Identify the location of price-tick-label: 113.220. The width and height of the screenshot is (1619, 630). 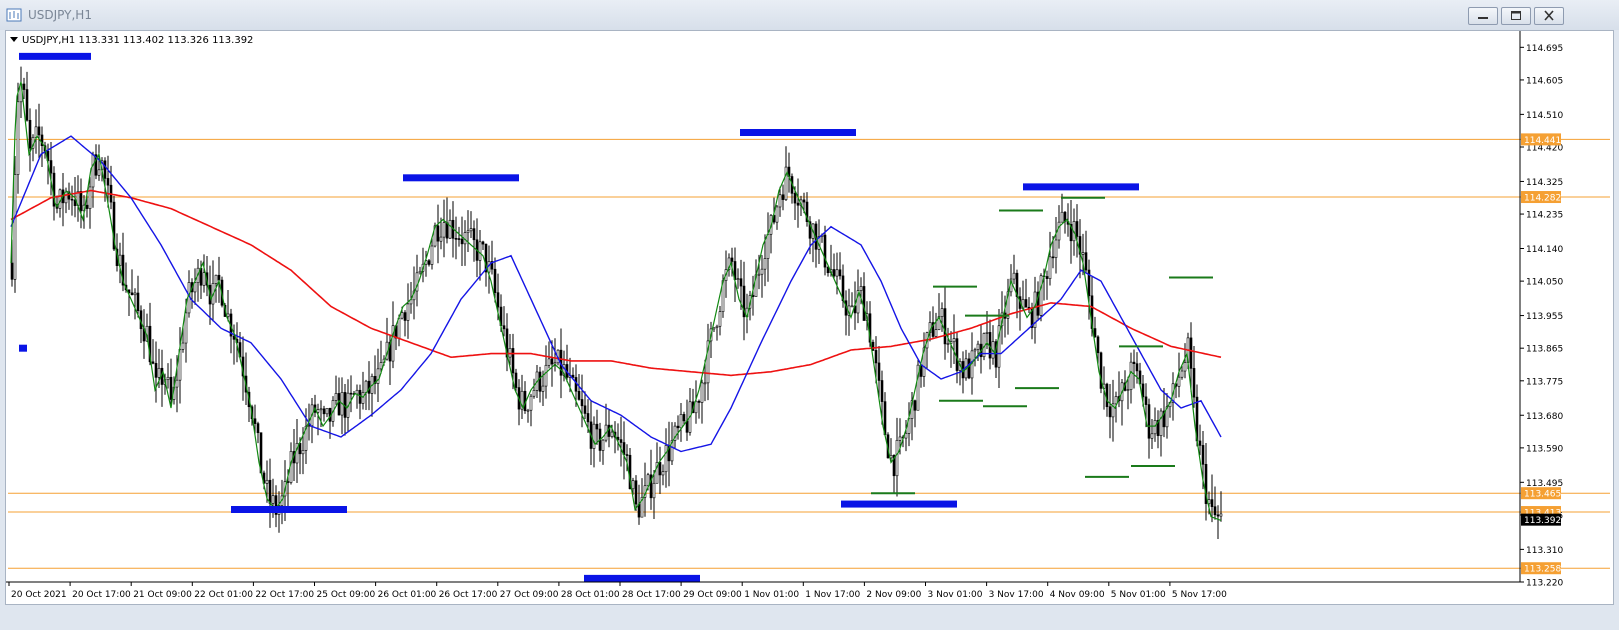
(1544, 584).